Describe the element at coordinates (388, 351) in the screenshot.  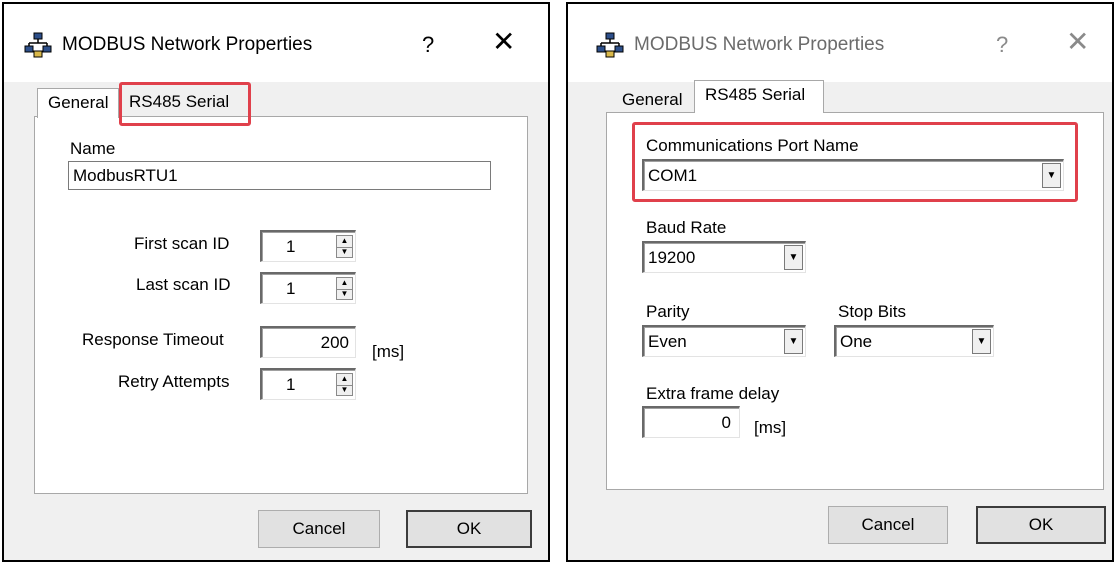
I see `response-timeout-unit: [ms]` at that location.